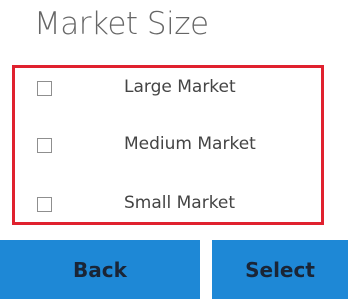 This screenshot has height=299, width=348. What do you see at coordinates (280, 269) in the screenshot?
I see `select-button: Select` at bounding box center [280, 269].